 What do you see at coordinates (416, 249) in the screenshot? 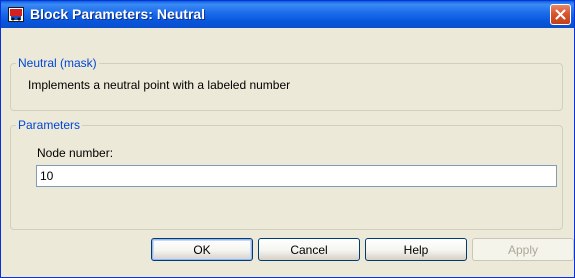
I see `help-button: Help` at bounding box center [416, 249].